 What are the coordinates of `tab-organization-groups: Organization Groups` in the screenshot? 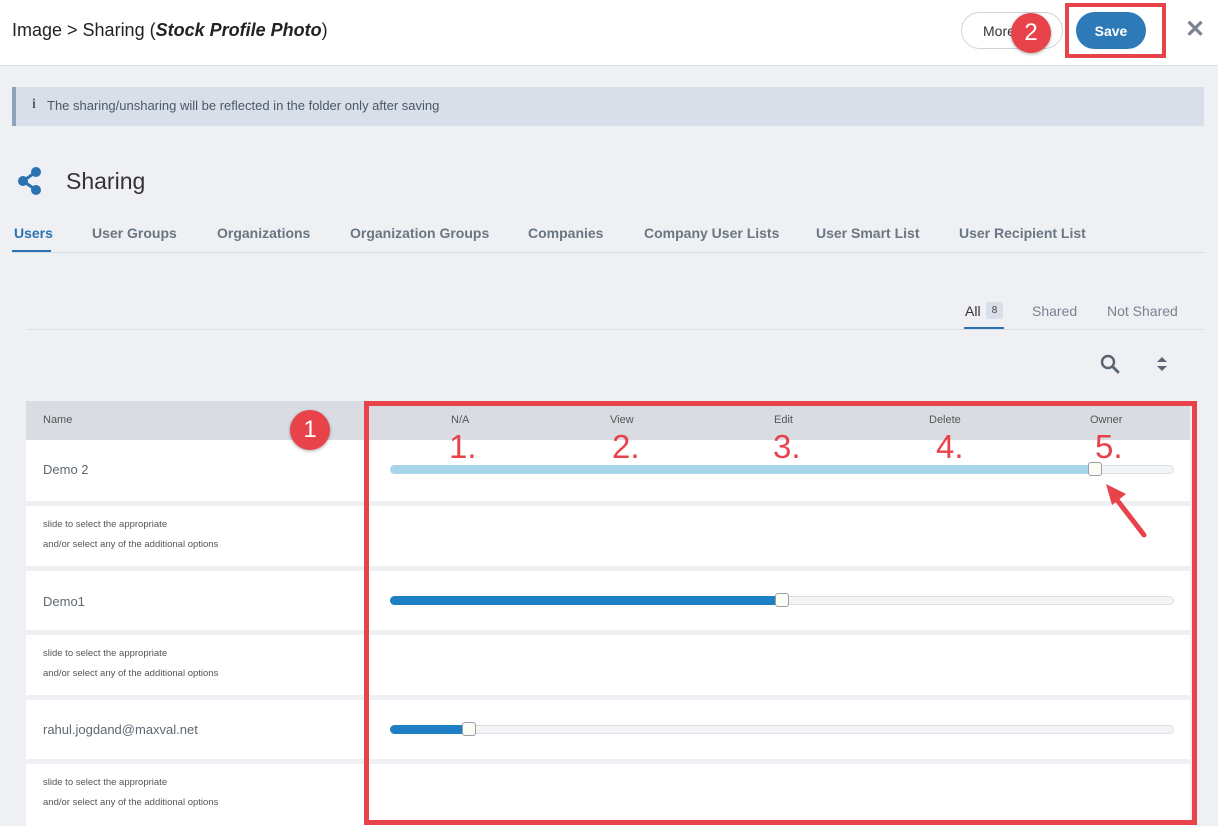 It's located at (419, 233).